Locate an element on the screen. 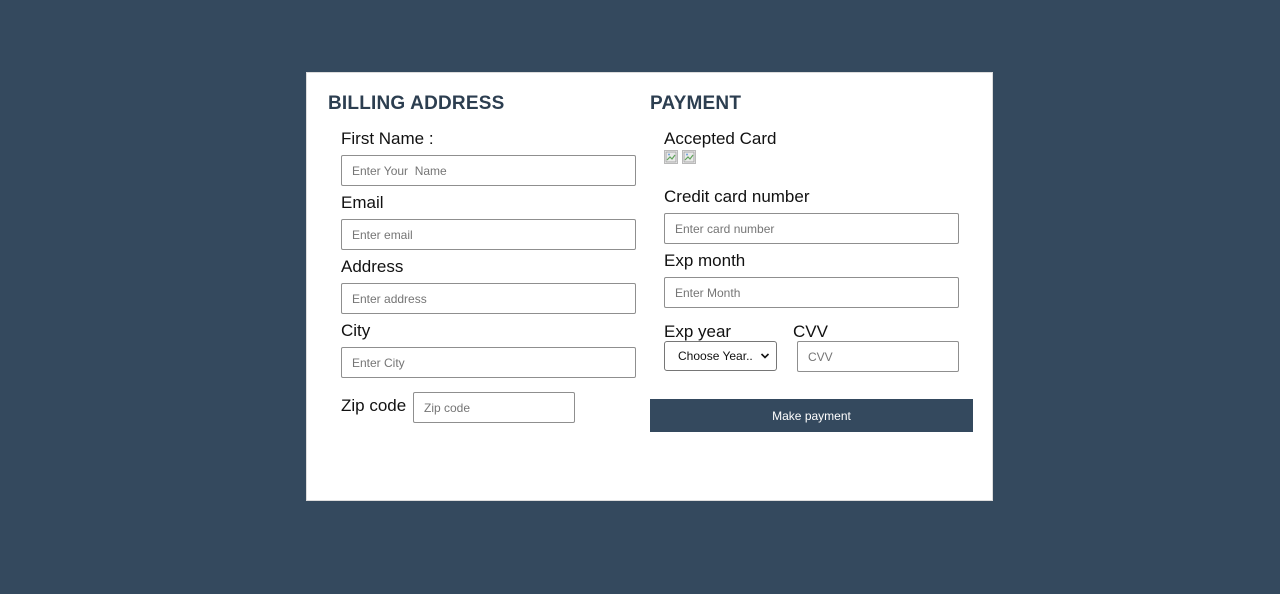  exp-year-selected-value: Choose Year.. is located at coordinates (715, 356).